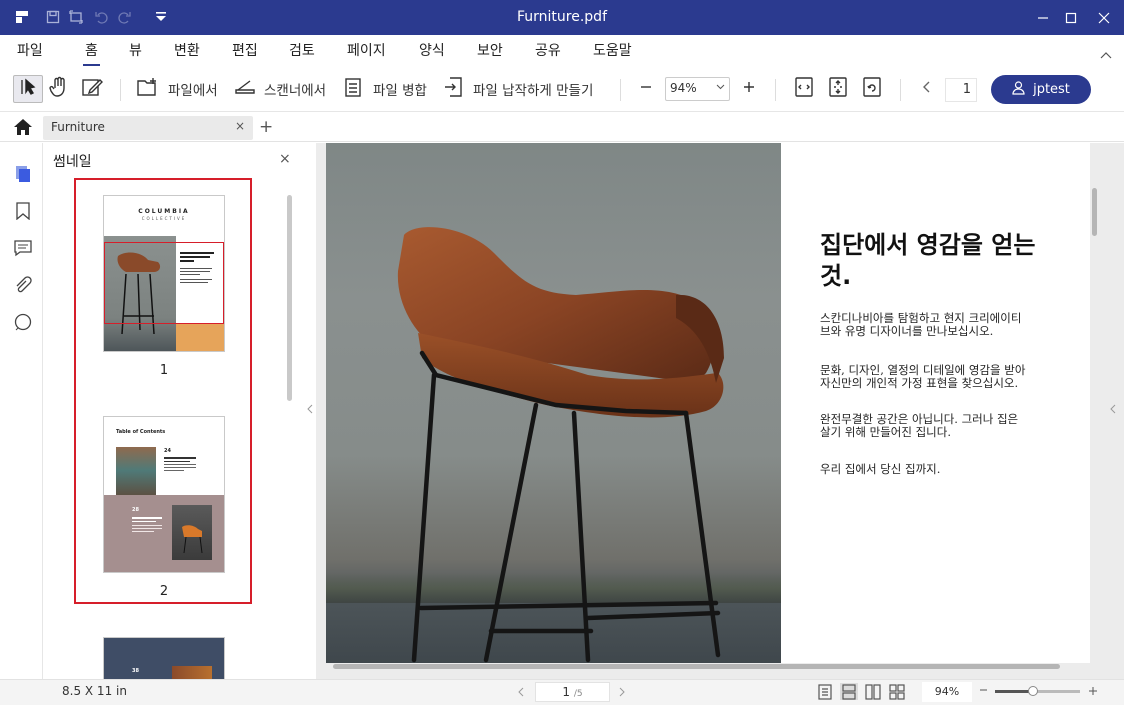 The height and width of the screenshot is (705, 1124). I want to click on fit-width-icon, so click(804, 89).